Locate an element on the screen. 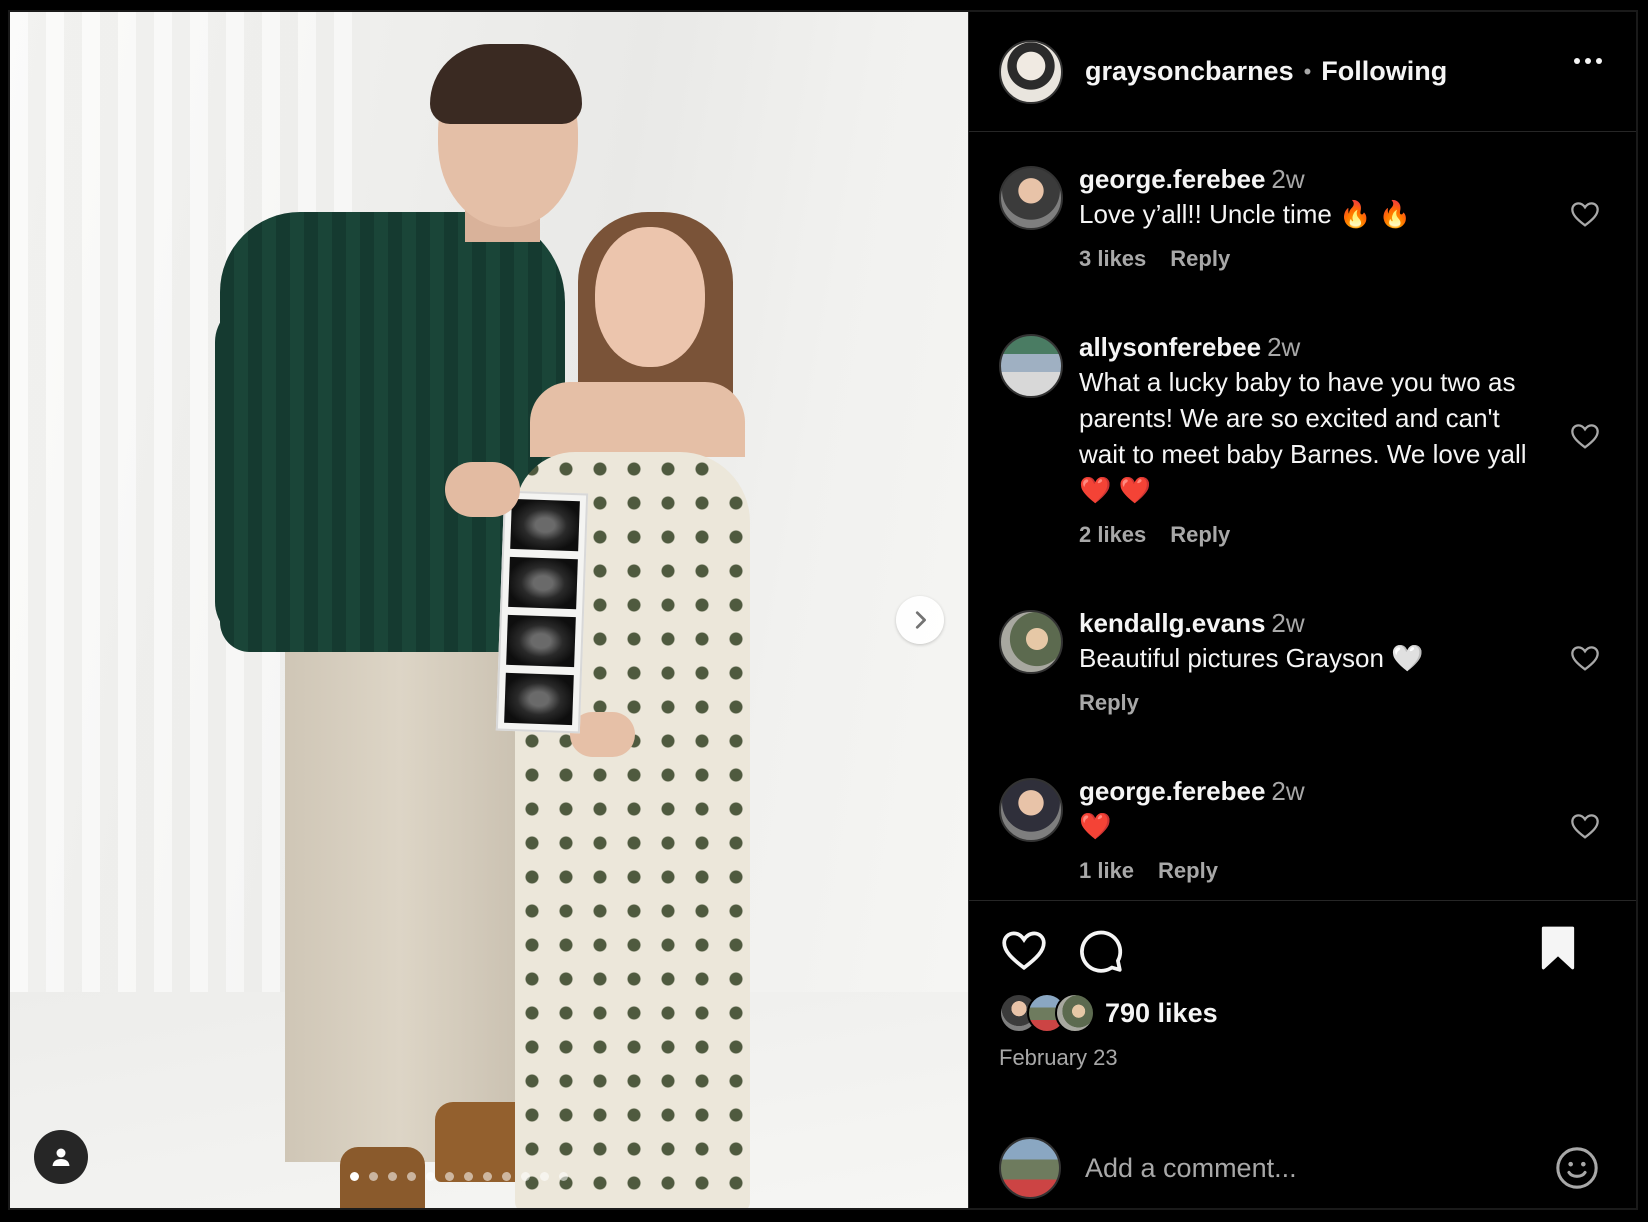  photo-woman-shoulders is located at coordinates (637, 419).